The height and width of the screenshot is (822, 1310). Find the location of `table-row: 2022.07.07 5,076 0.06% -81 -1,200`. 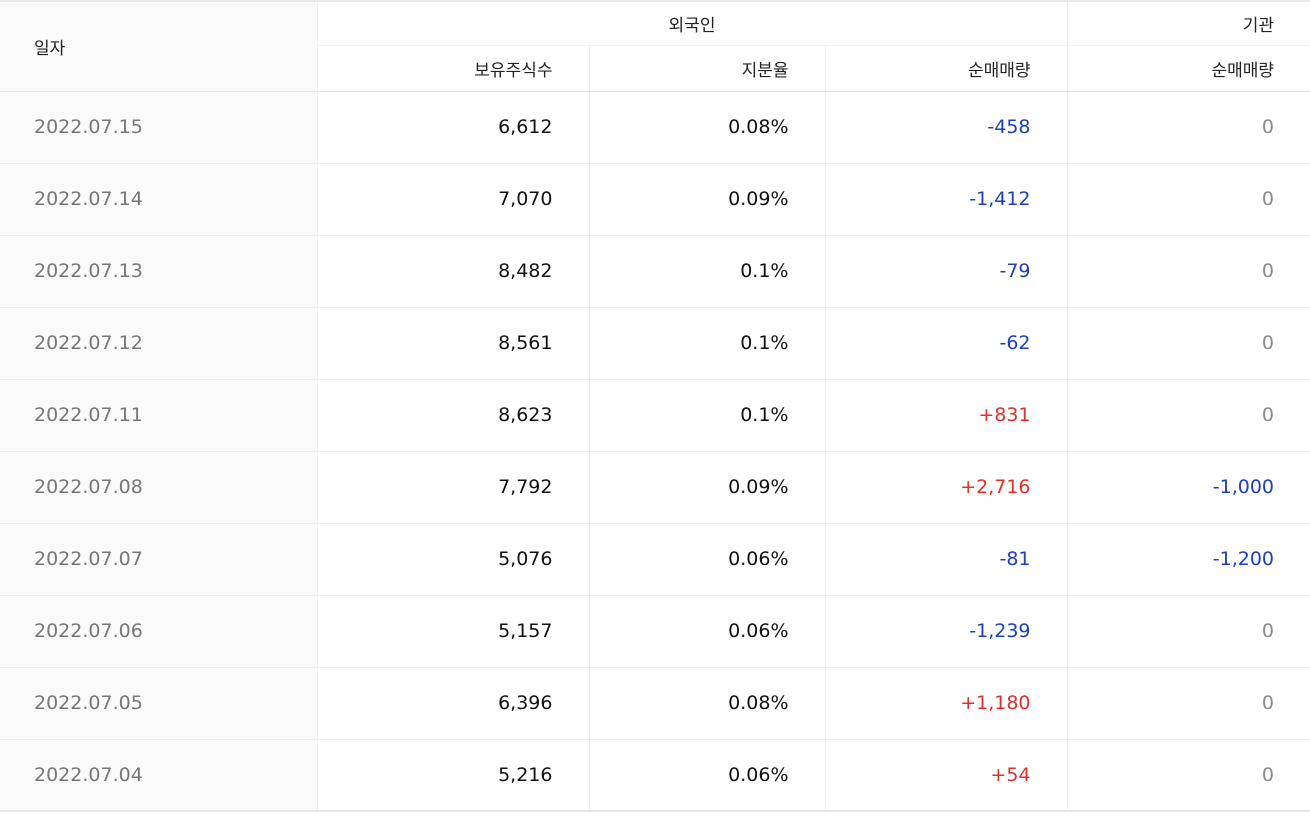

table-row: 2022.07.07 5,076 0.06% -81 -1,200 is located at coordinates (655, 559).